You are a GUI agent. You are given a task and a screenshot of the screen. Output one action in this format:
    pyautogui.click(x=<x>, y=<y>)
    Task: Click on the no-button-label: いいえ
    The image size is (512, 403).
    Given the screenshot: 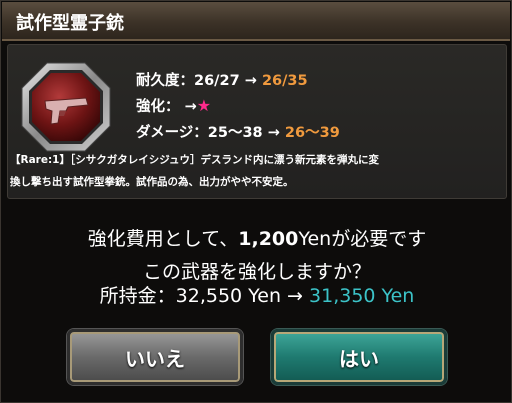 What is the action you would take?
    pyautogui.click(x=155, y=358)
    